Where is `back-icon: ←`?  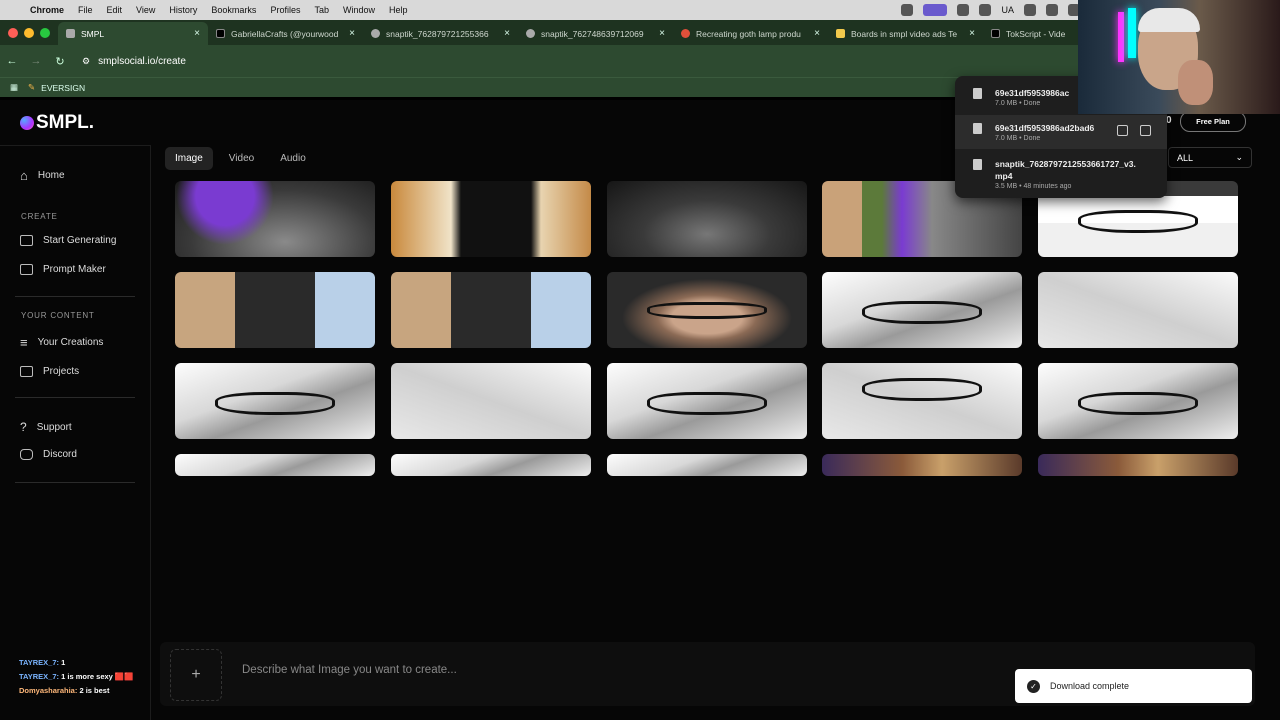 back-icon: ← is located at coordinates (12, 61).